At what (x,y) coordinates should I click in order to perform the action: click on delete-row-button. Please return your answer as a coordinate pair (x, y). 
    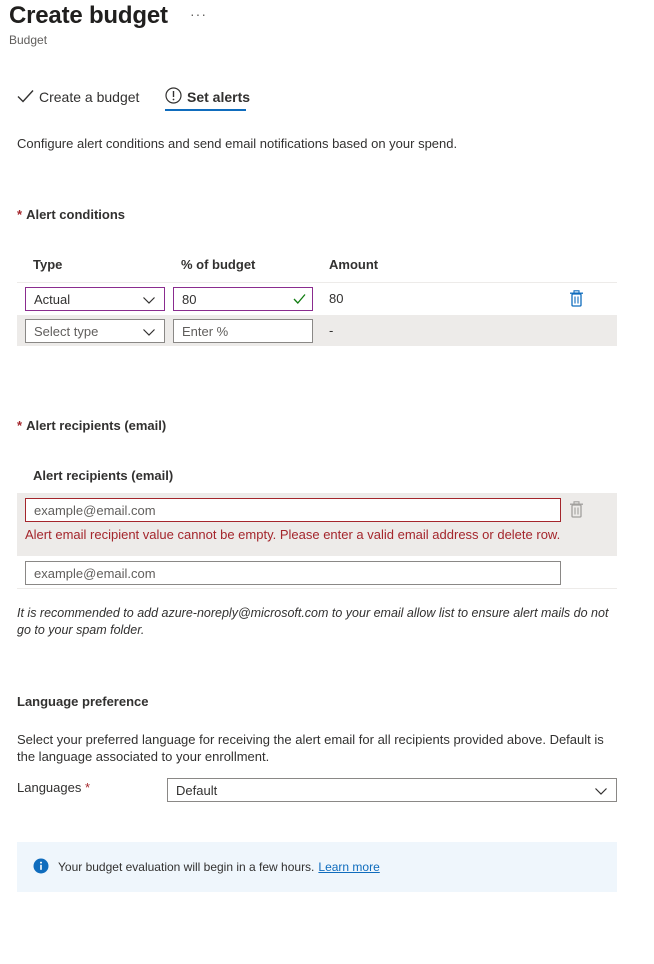
    Looking at the image, I should click on (576, 300).